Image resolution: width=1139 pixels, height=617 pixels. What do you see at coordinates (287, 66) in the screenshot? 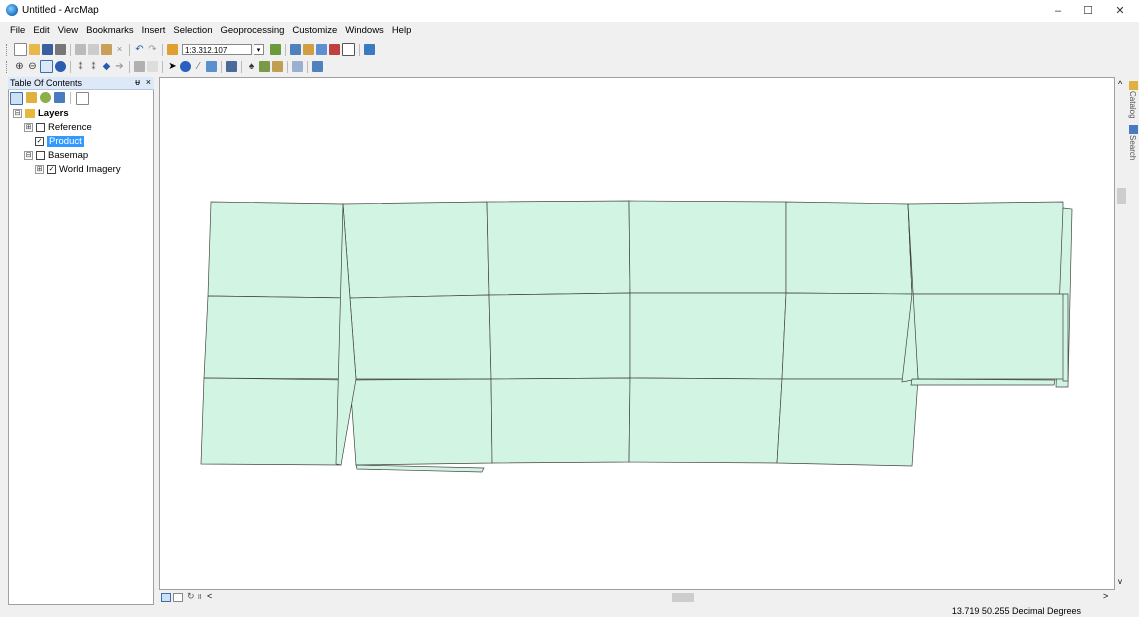
I see `toolbar-separator` at bounding box center [287, 66].